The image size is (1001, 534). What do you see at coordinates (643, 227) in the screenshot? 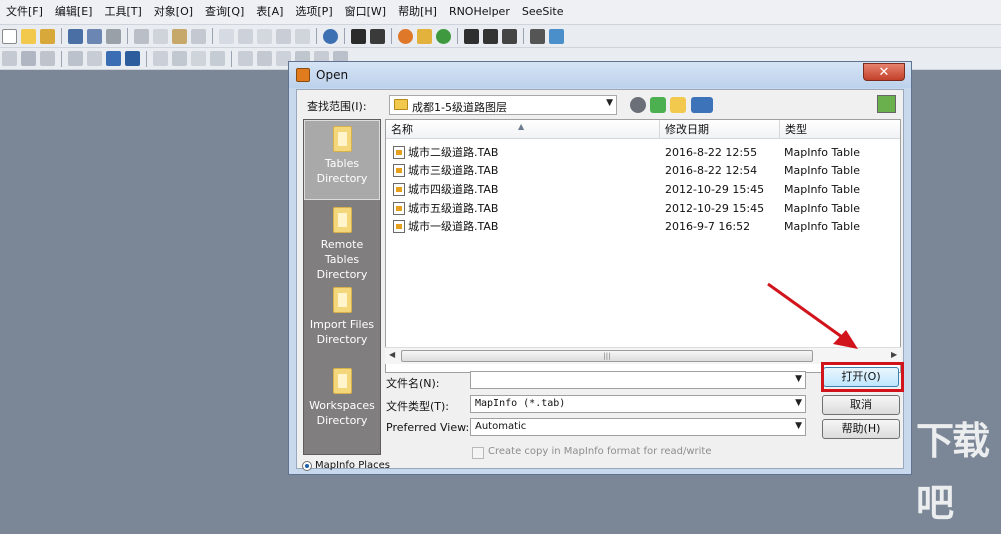
I see `file-row: 城市一级道路.TAB 2016-9-7 16:52 MapInfo Table` at bounding box center [643, 227].